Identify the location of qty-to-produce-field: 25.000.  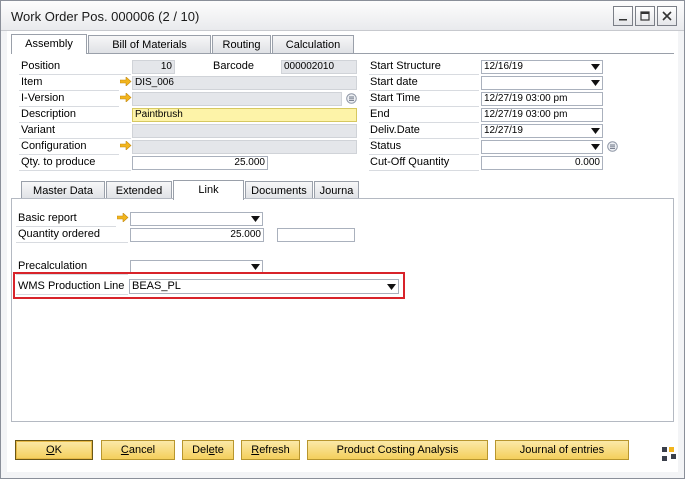
(200, 163).